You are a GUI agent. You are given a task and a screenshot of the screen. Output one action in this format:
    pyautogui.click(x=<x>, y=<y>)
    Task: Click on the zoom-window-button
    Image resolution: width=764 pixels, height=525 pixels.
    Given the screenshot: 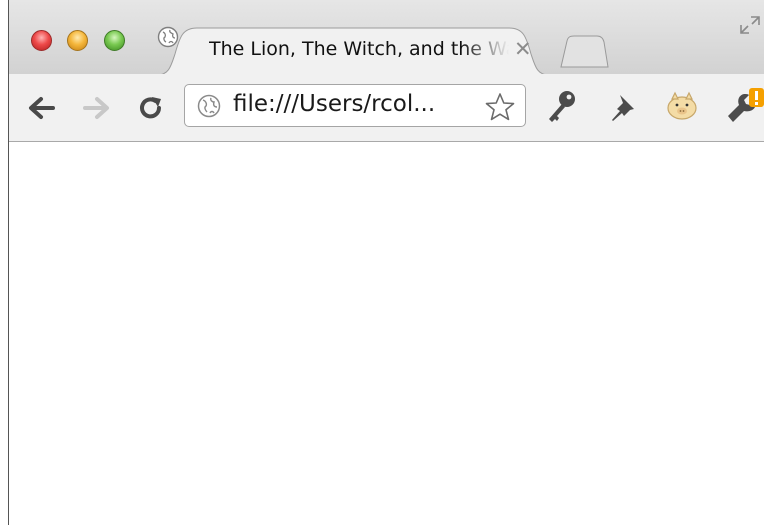 What is the action you would take?
    pyautogui.click(x=114, y=40)
    